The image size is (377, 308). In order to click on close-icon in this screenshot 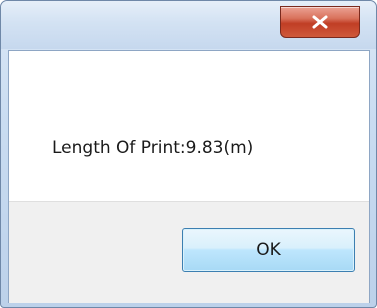, I will do `click(320, 22)`.